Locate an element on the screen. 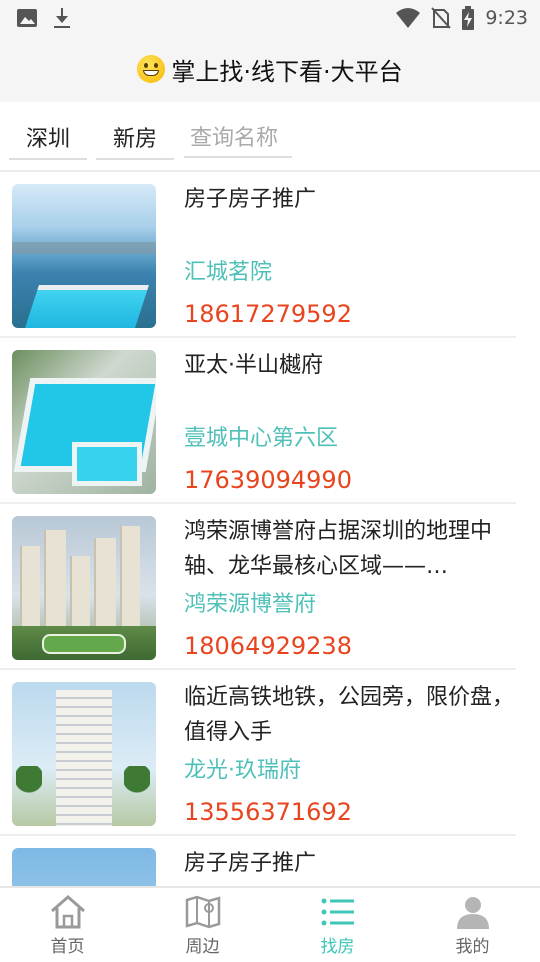 The height and width of the screenshot is (962, 540). tab-label: 我的 is located at coordinates (472, 947).